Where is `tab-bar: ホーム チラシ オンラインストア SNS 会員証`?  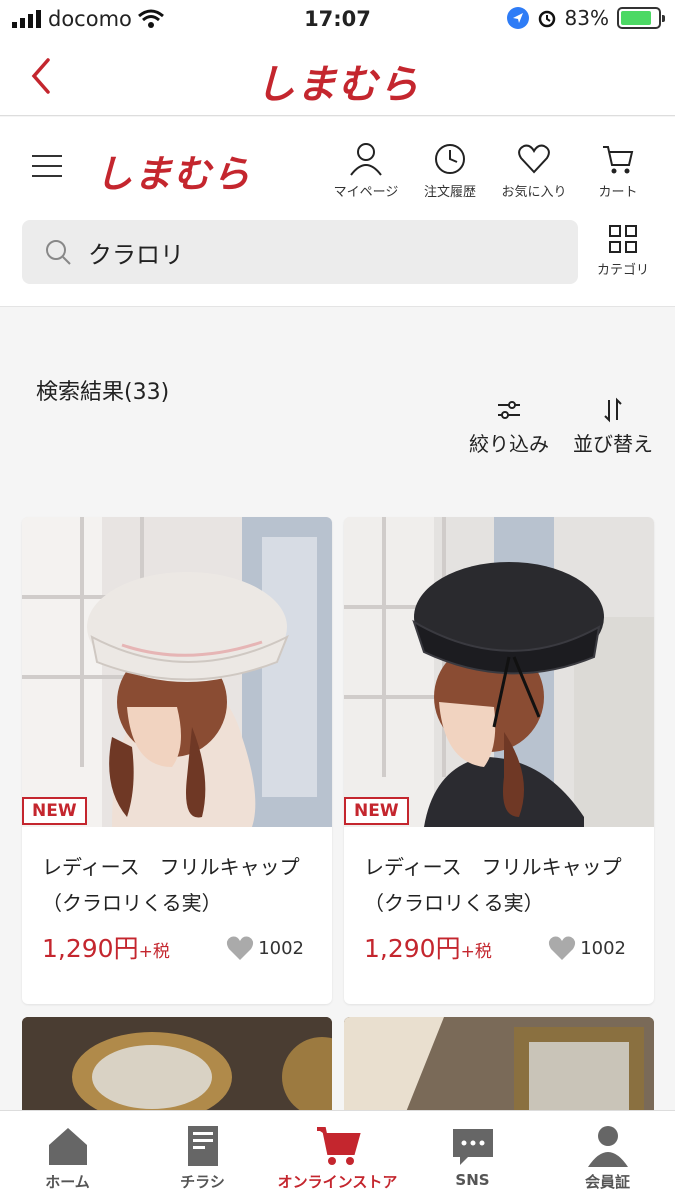
tab-bar: ホーム チラシ オンラインストア SNS 会員証 is located at coordinates (337, 1155).